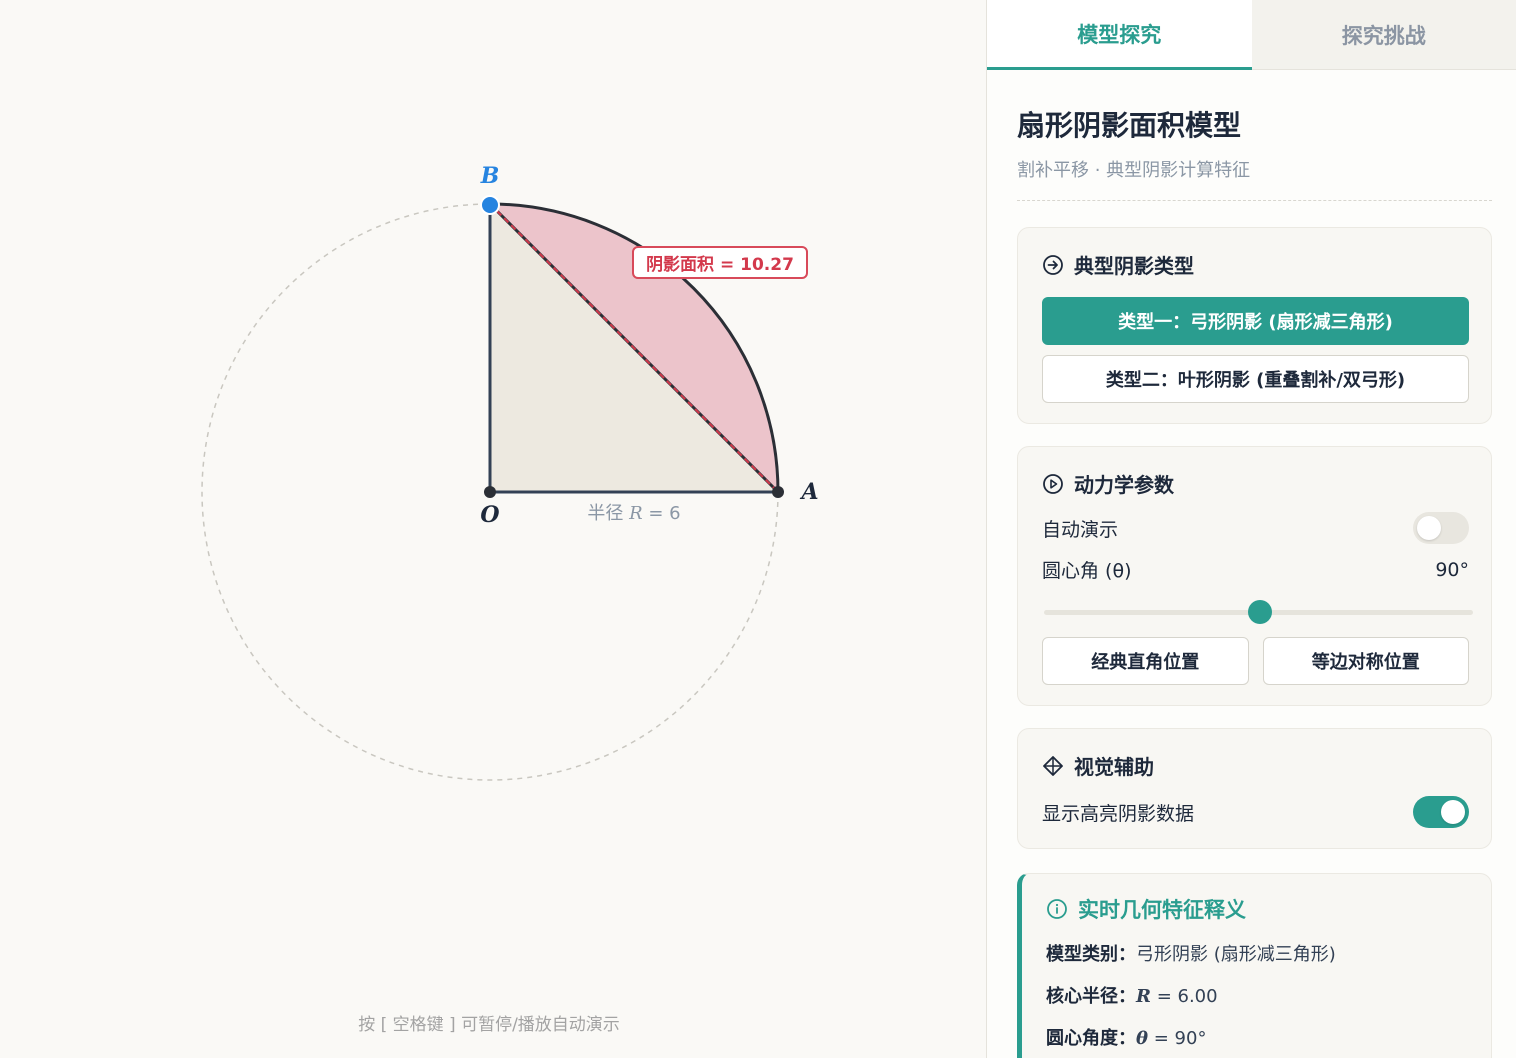  I want to click on auto-demo-toggle, so click(1441, 528).